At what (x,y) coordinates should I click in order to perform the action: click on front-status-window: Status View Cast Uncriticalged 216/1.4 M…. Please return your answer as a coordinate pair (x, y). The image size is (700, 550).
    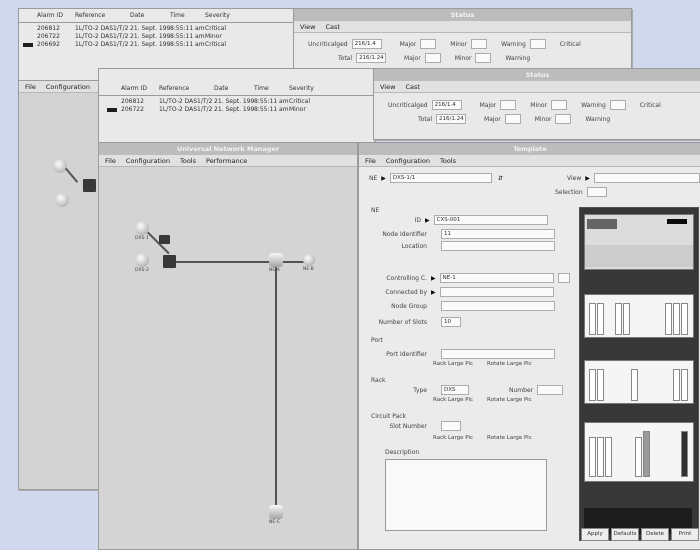
    Looking at the image, I should click on (536, 104).